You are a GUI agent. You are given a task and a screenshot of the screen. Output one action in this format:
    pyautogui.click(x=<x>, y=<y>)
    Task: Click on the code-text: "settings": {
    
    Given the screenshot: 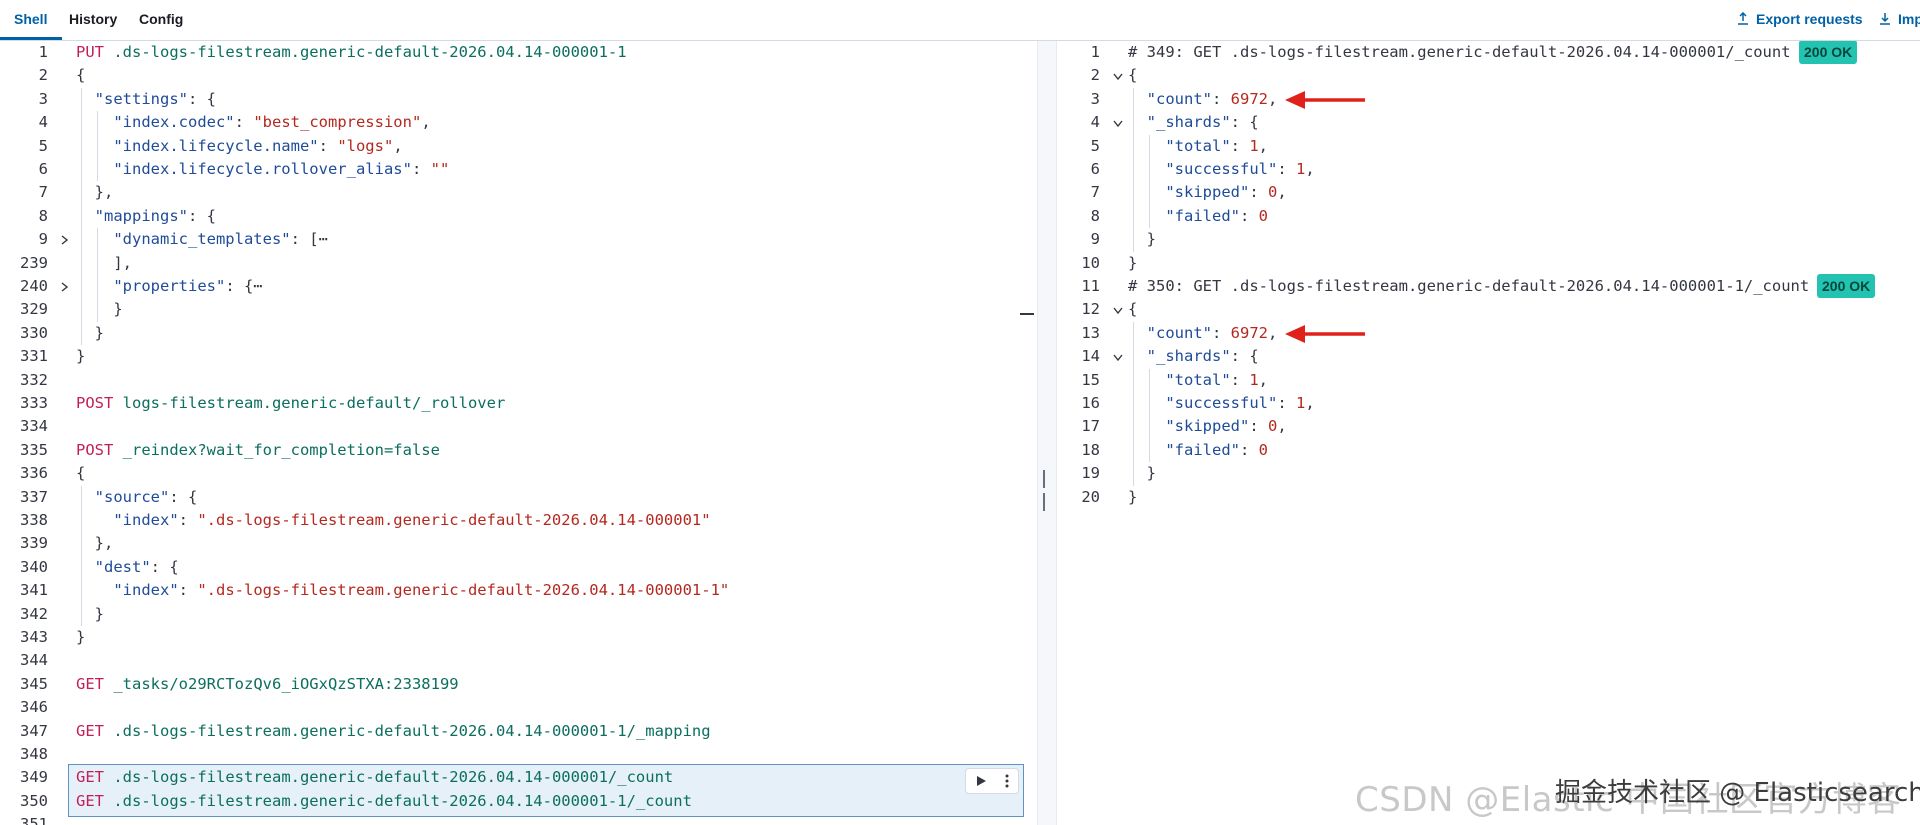 What is the action you would take?
    pyautogui.click(x=146, y=99)
    